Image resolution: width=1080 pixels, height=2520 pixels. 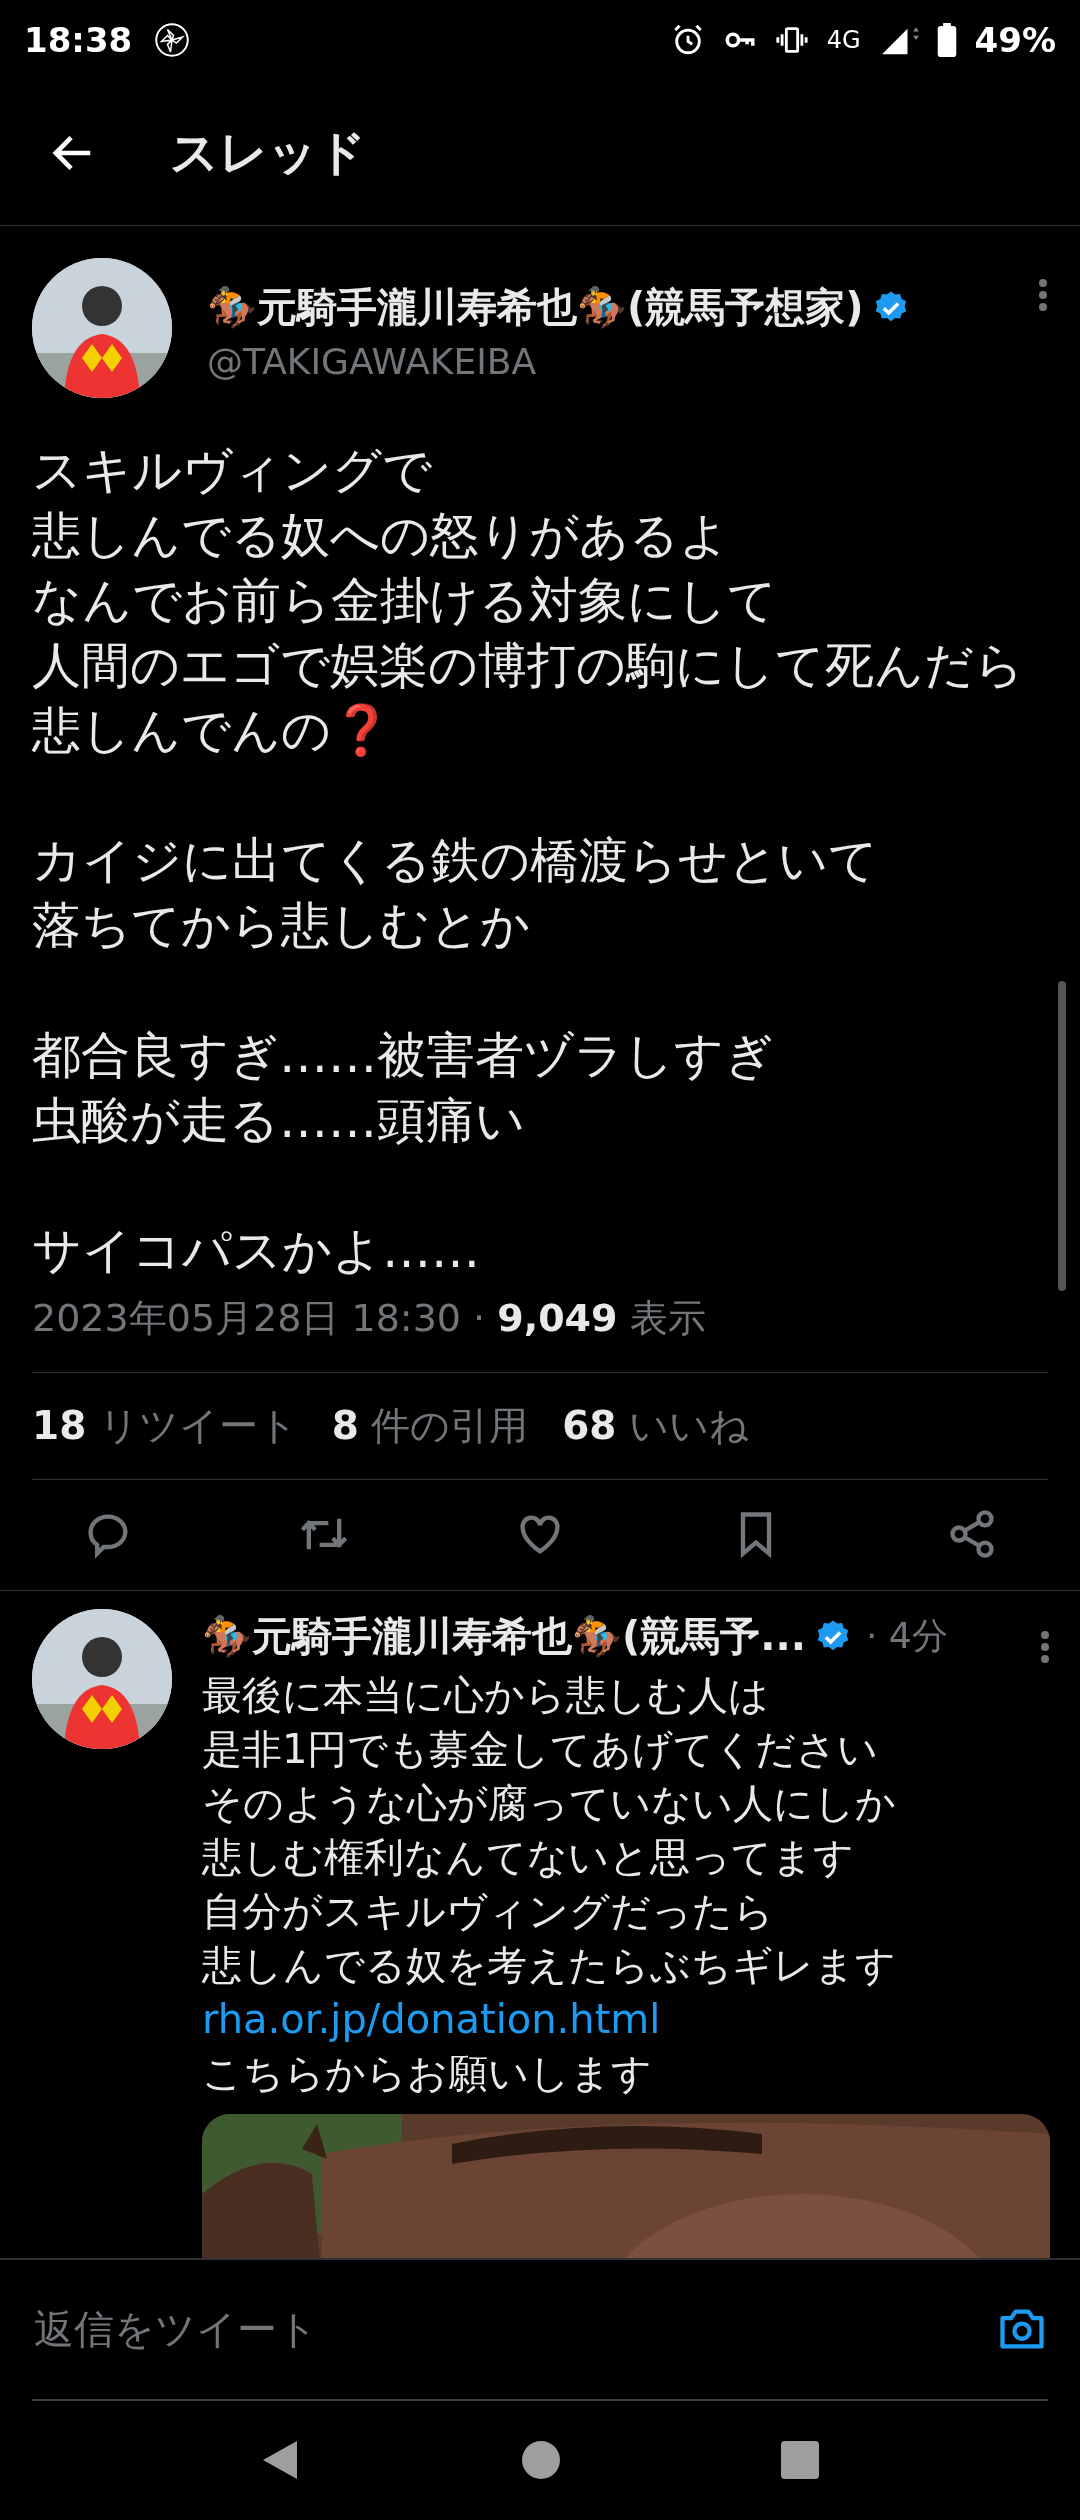 What do you see at coordinates (232, 471) in the screenshot?
I see `tweet-text-line: スキルヴィングで` at bounding box center [232, 471].